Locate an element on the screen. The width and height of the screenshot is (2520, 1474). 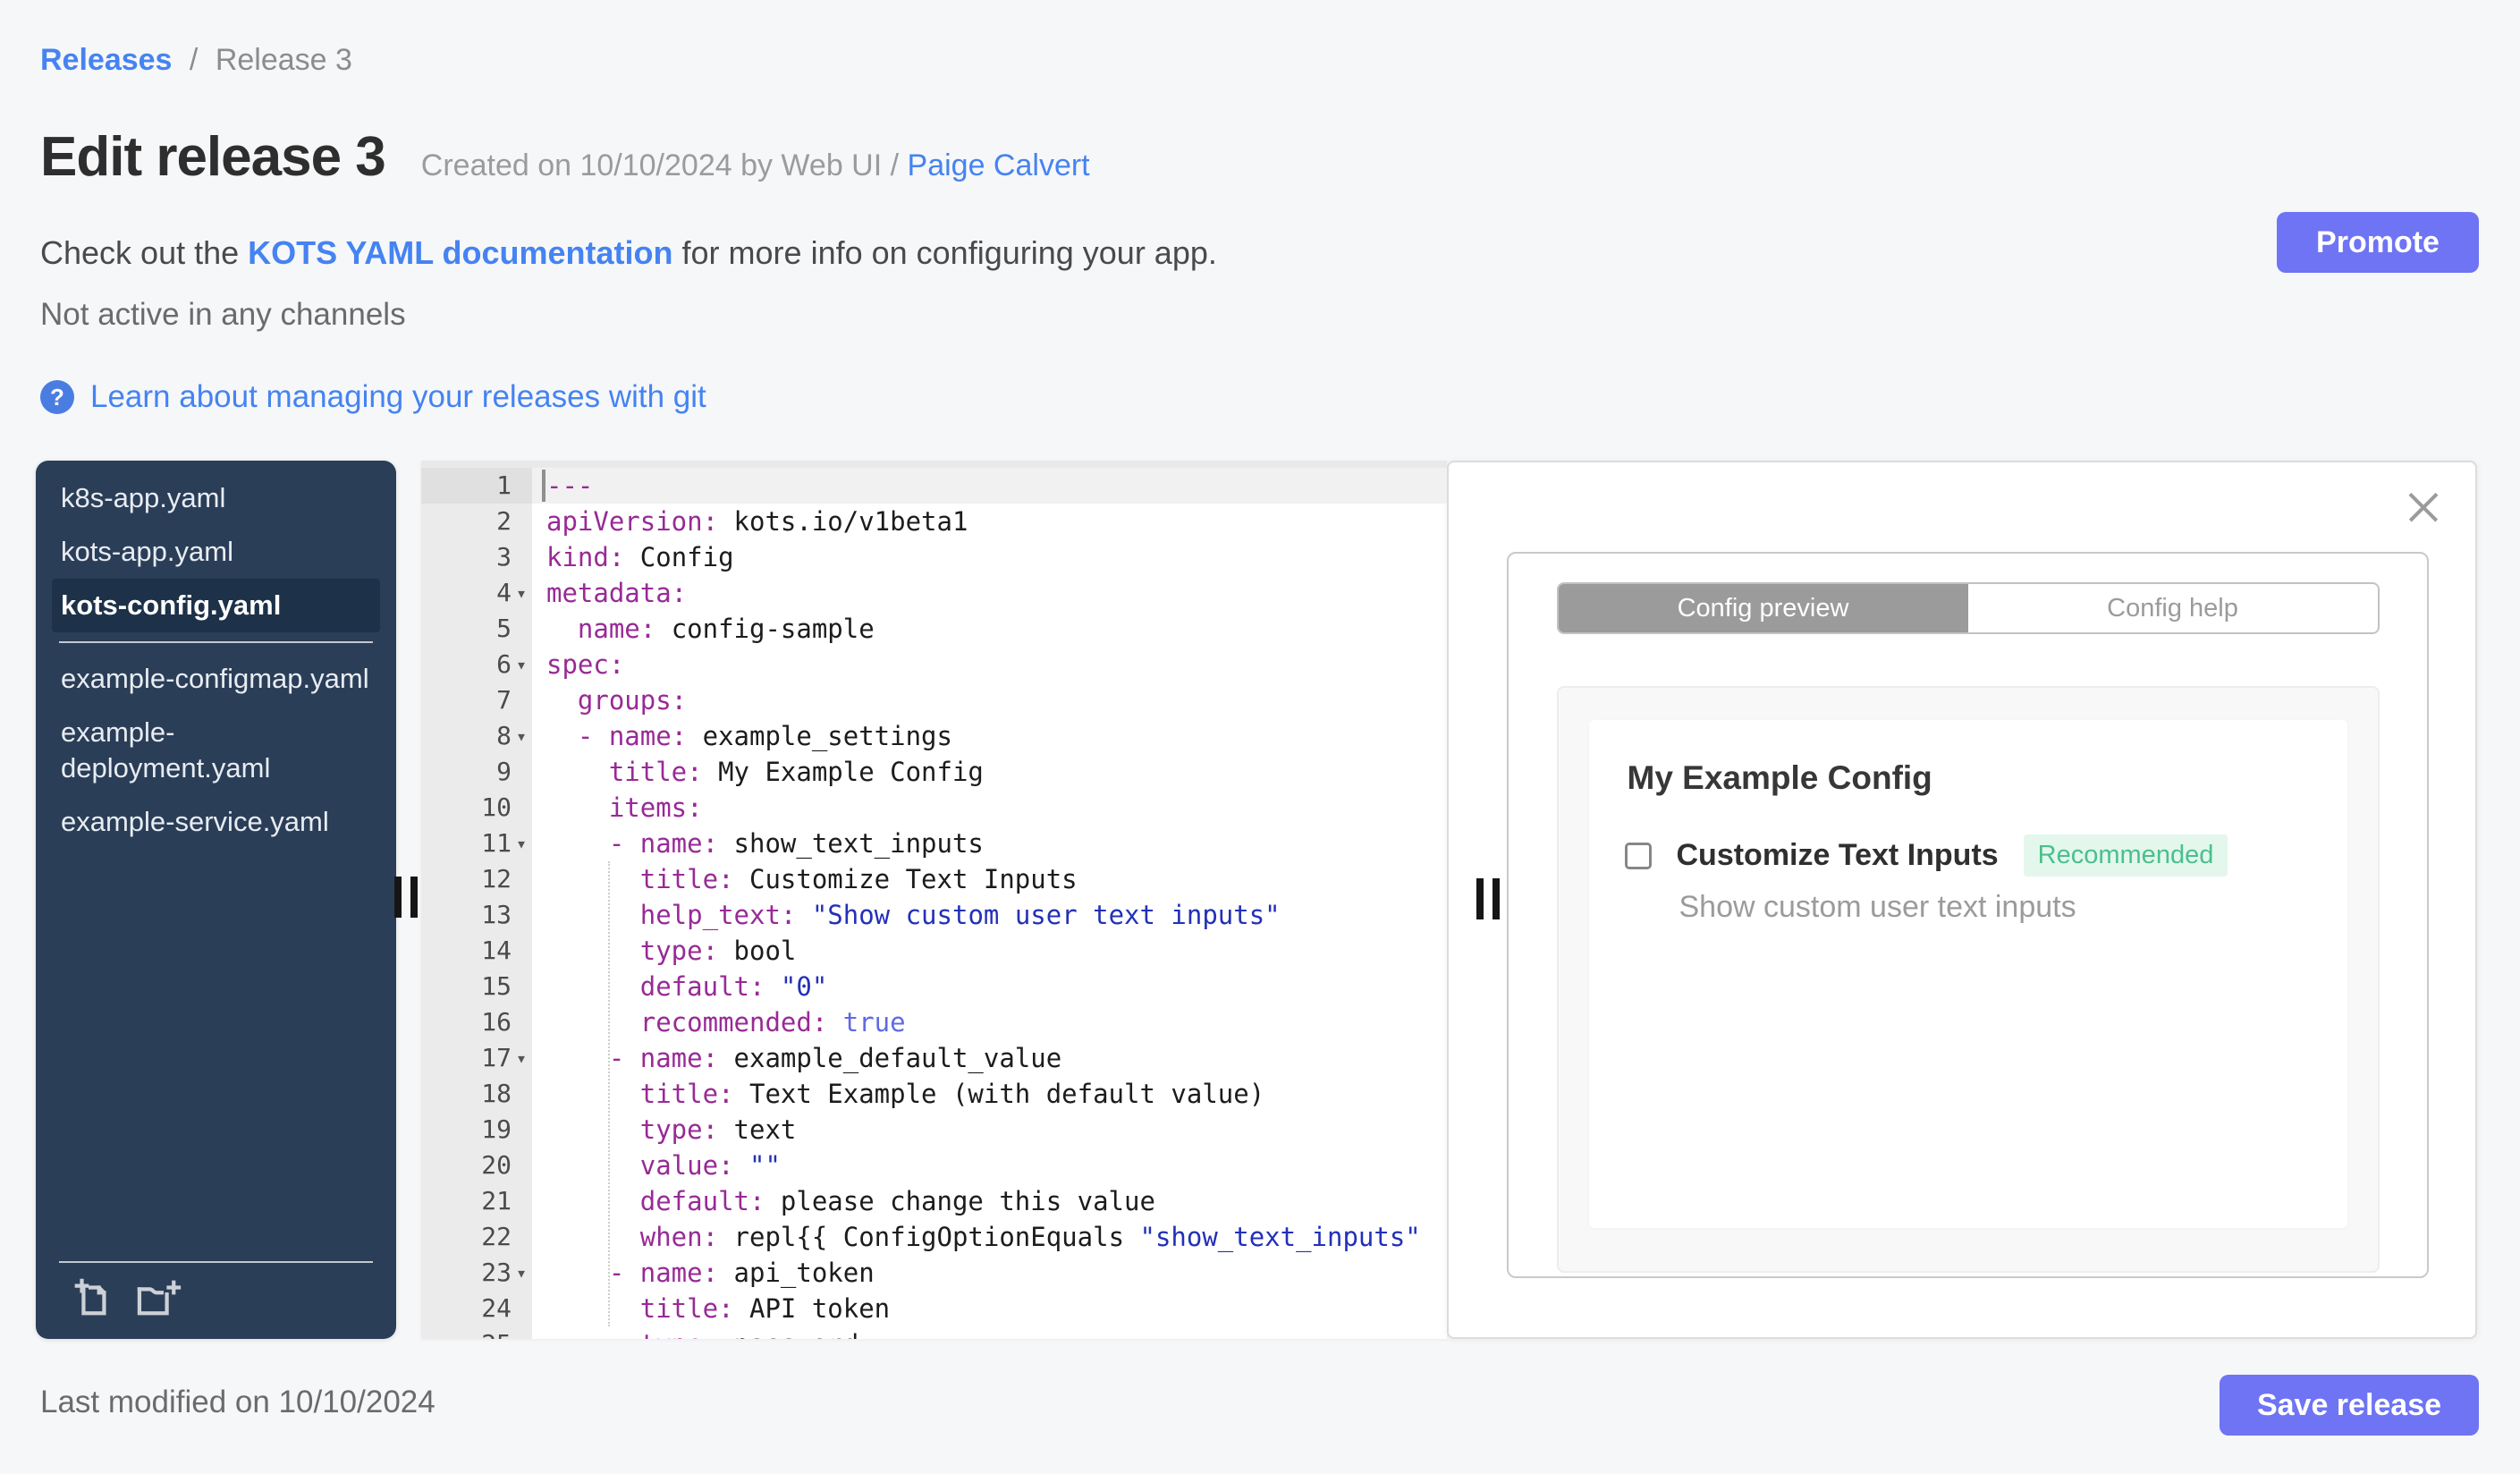
file-item-example-service-yaml: example-service.yaml is located at coordinates (216, 822).